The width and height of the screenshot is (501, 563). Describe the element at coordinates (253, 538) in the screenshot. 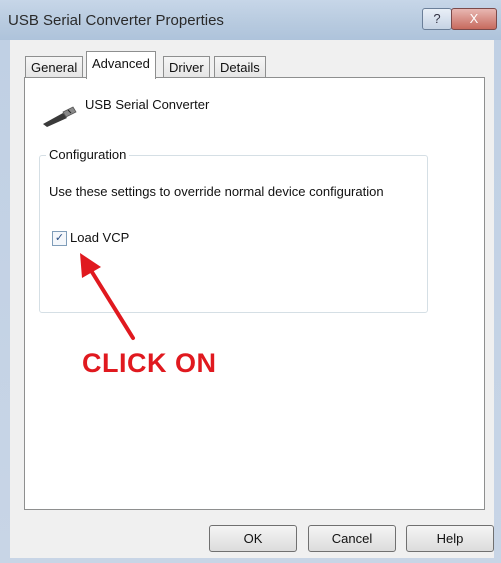

I see `ok-button: OK` at that location.